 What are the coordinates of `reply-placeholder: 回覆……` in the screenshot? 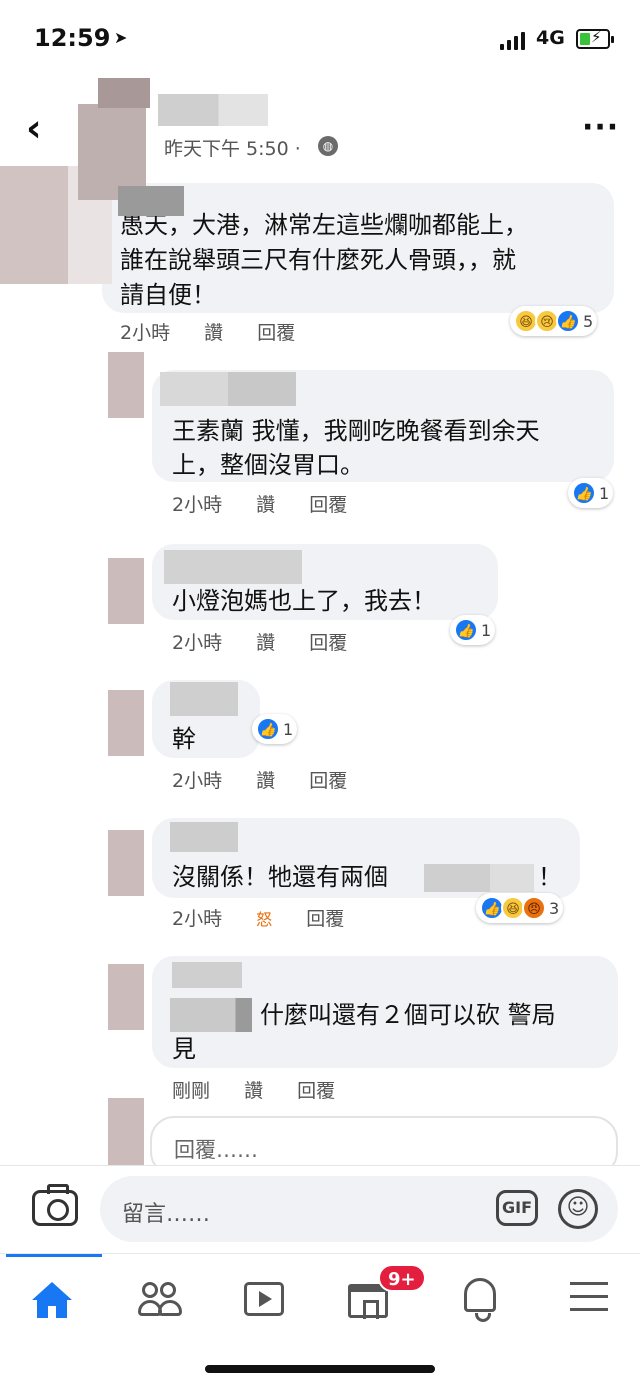 It's located at (216, 1150).